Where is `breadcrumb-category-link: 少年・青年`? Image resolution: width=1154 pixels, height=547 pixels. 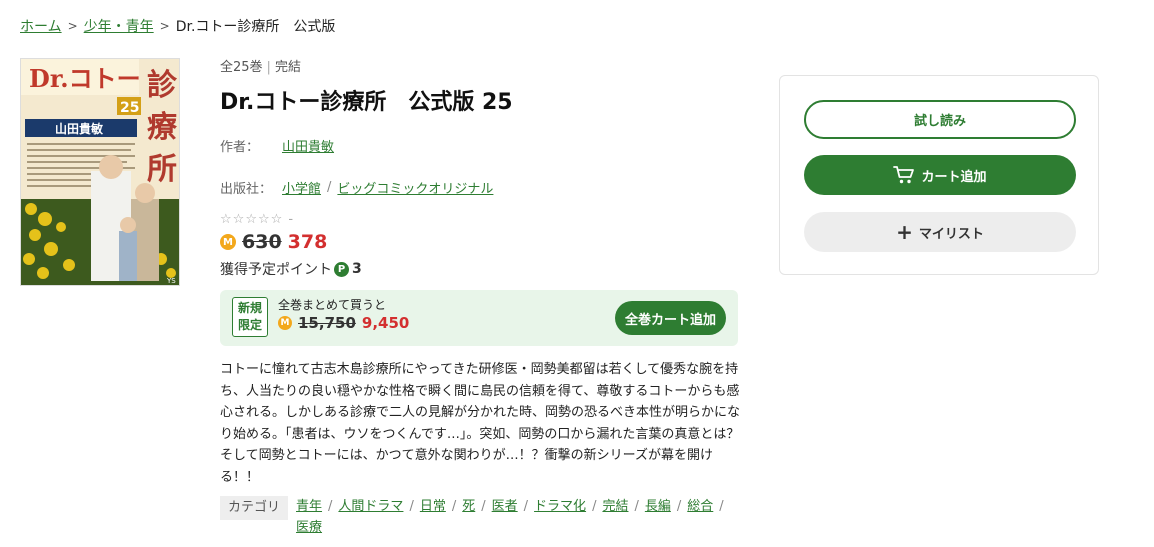
breadcrumb-category-link: 少年・青年 is located at coordinates (119, 26).